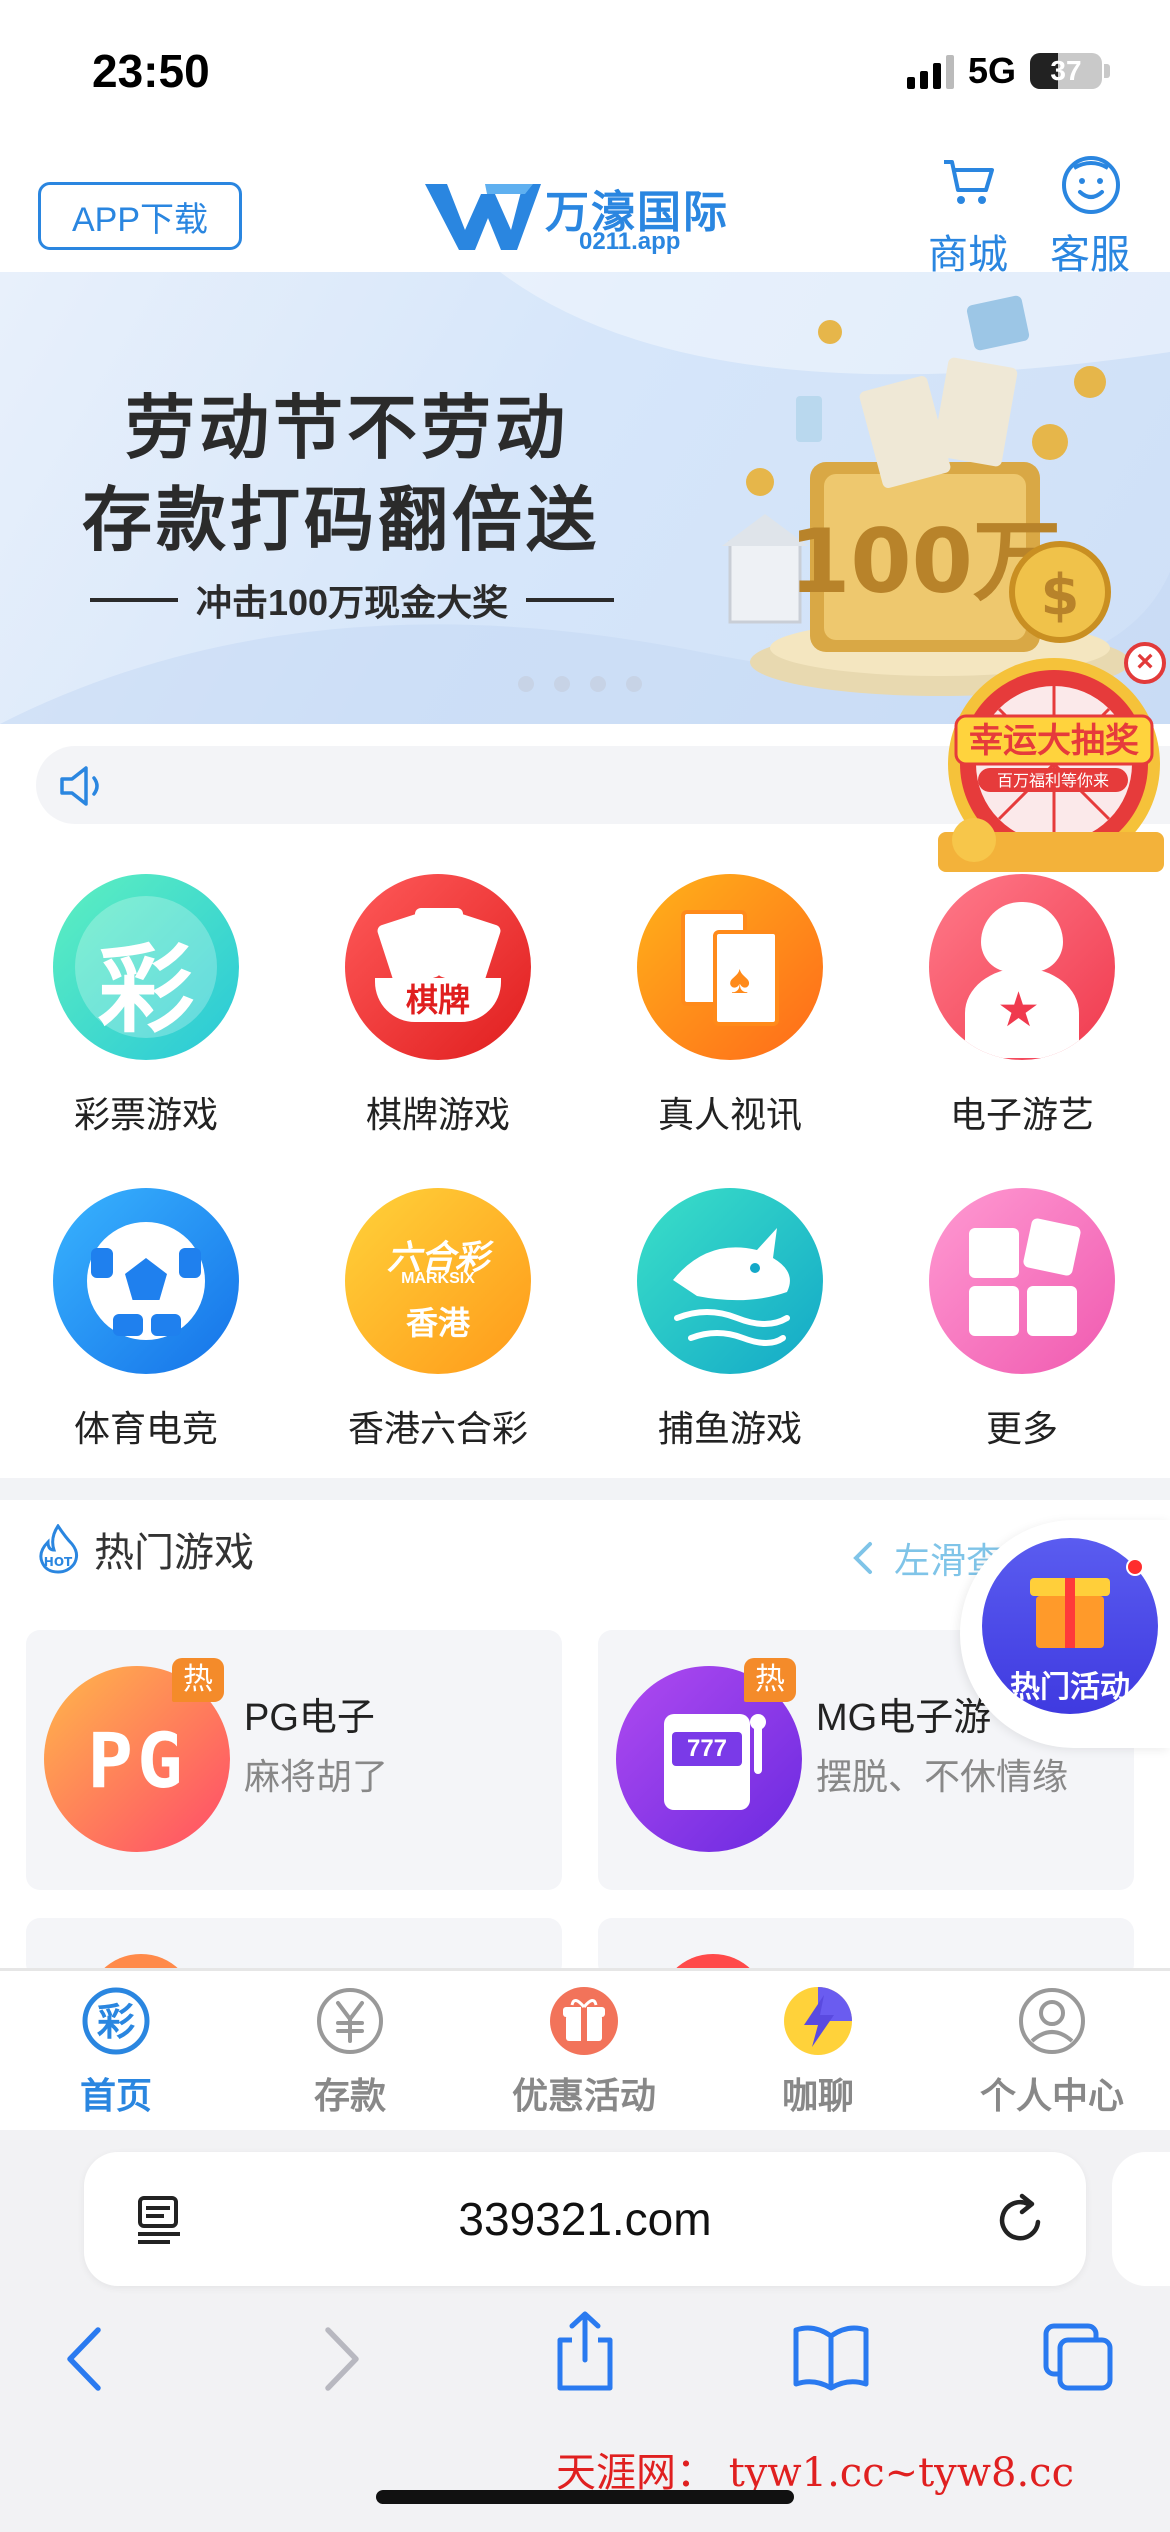 Image resolution: width=1170 pixels, height=2532 pixels. I want to click on category-more: 更多, so click(1022, 1328).